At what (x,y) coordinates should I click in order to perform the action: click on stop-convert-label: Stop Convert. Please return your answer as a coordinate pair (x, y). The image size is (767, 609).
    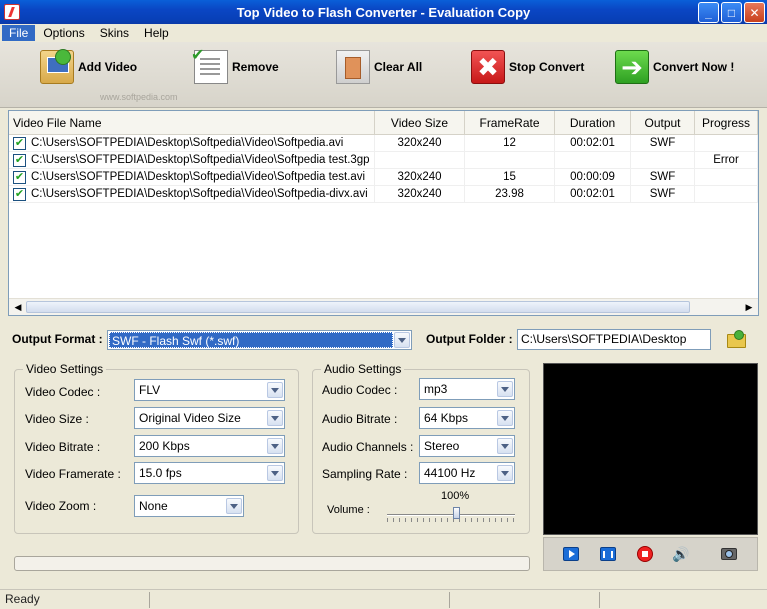
    Looking at the image, I should click on (547, 67).